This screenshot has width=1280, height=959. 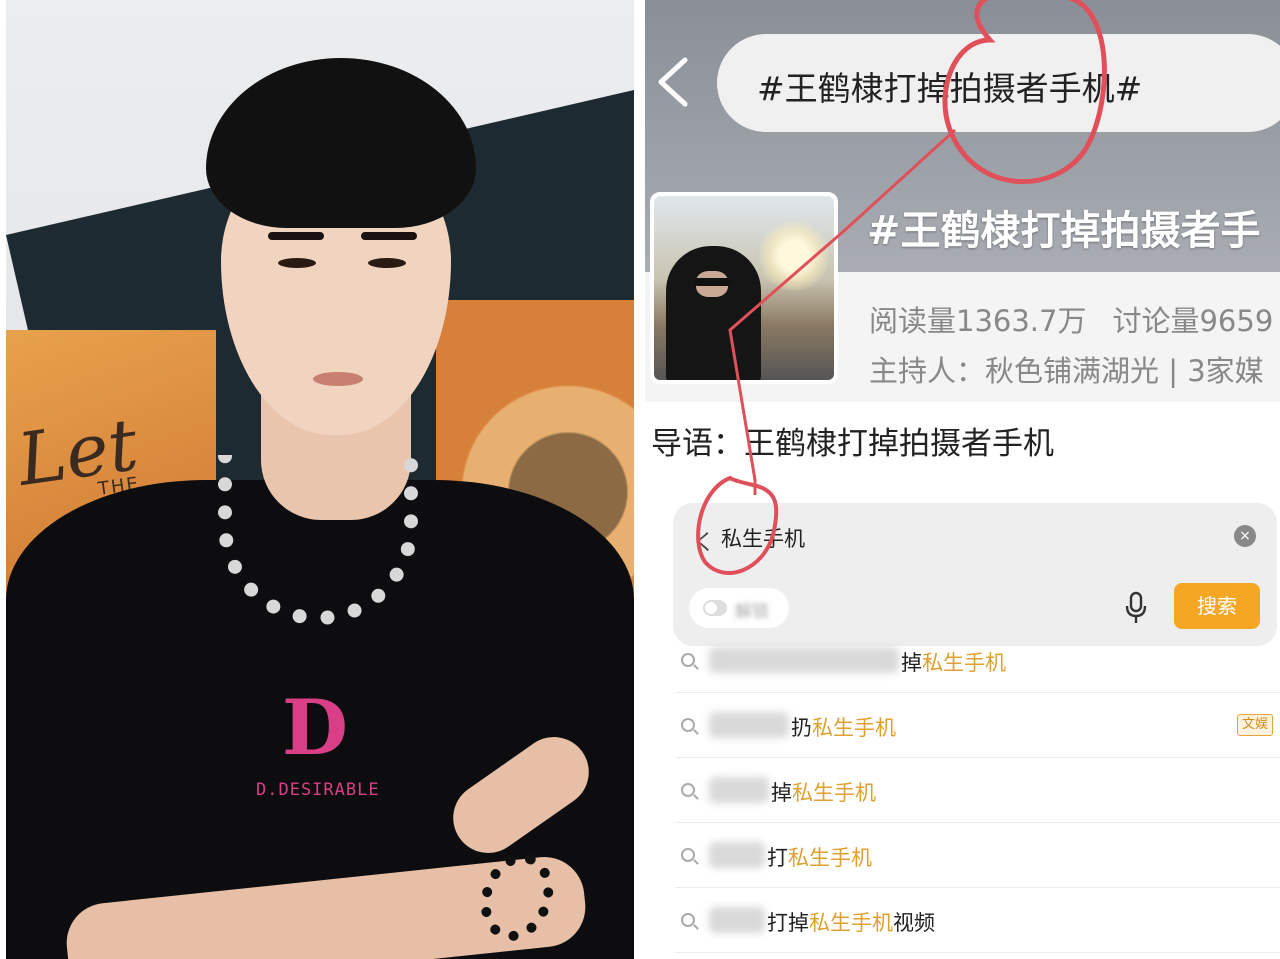 I want to click on chevron-left-icon, so click(x=673, y=82).